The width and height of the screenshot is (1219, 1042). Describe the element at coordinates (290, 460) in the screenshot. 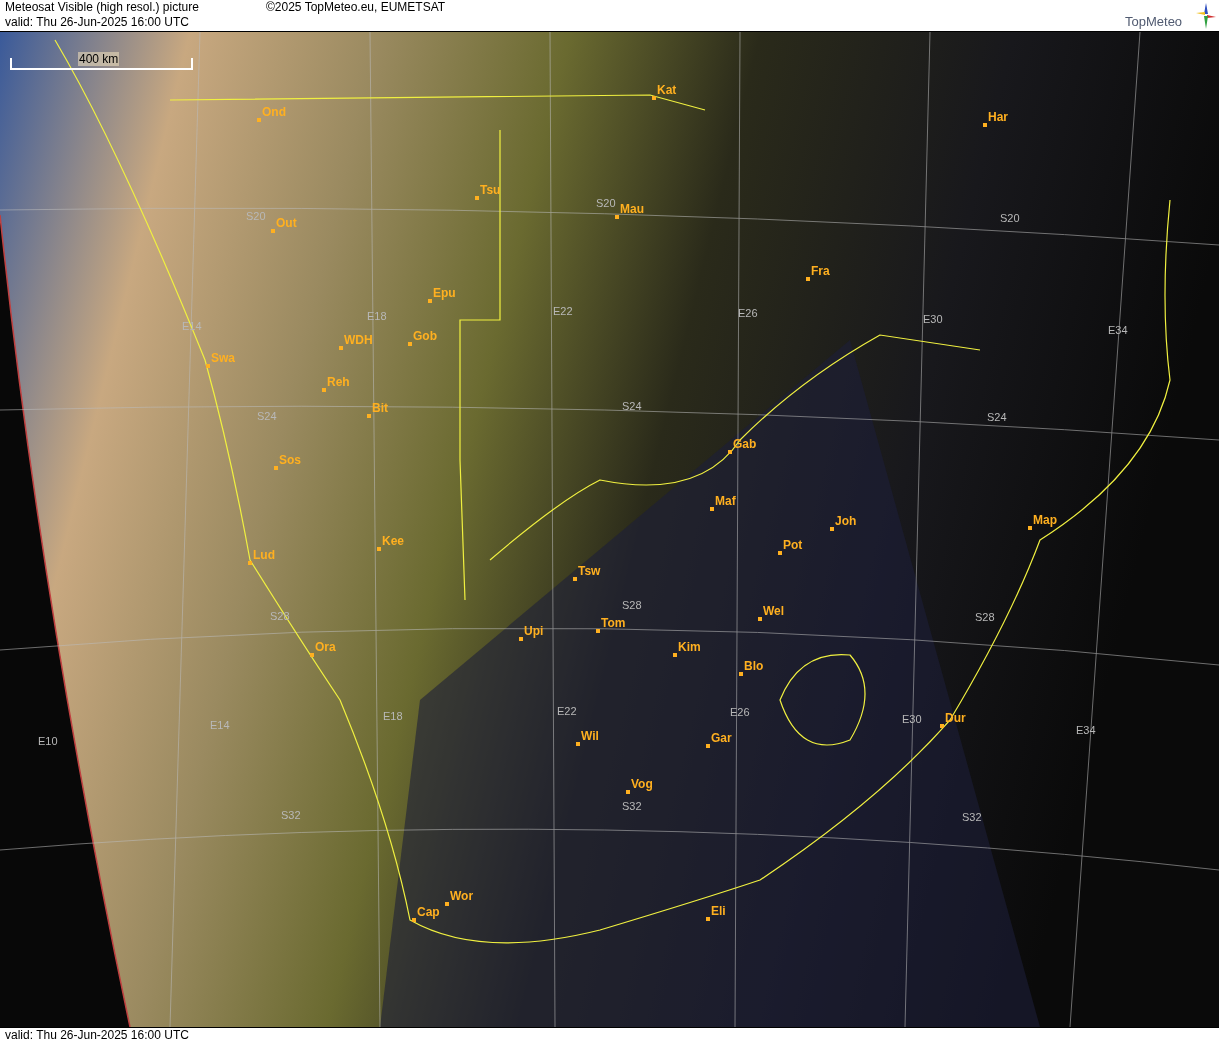

I see `city-label: Sos` at that location.